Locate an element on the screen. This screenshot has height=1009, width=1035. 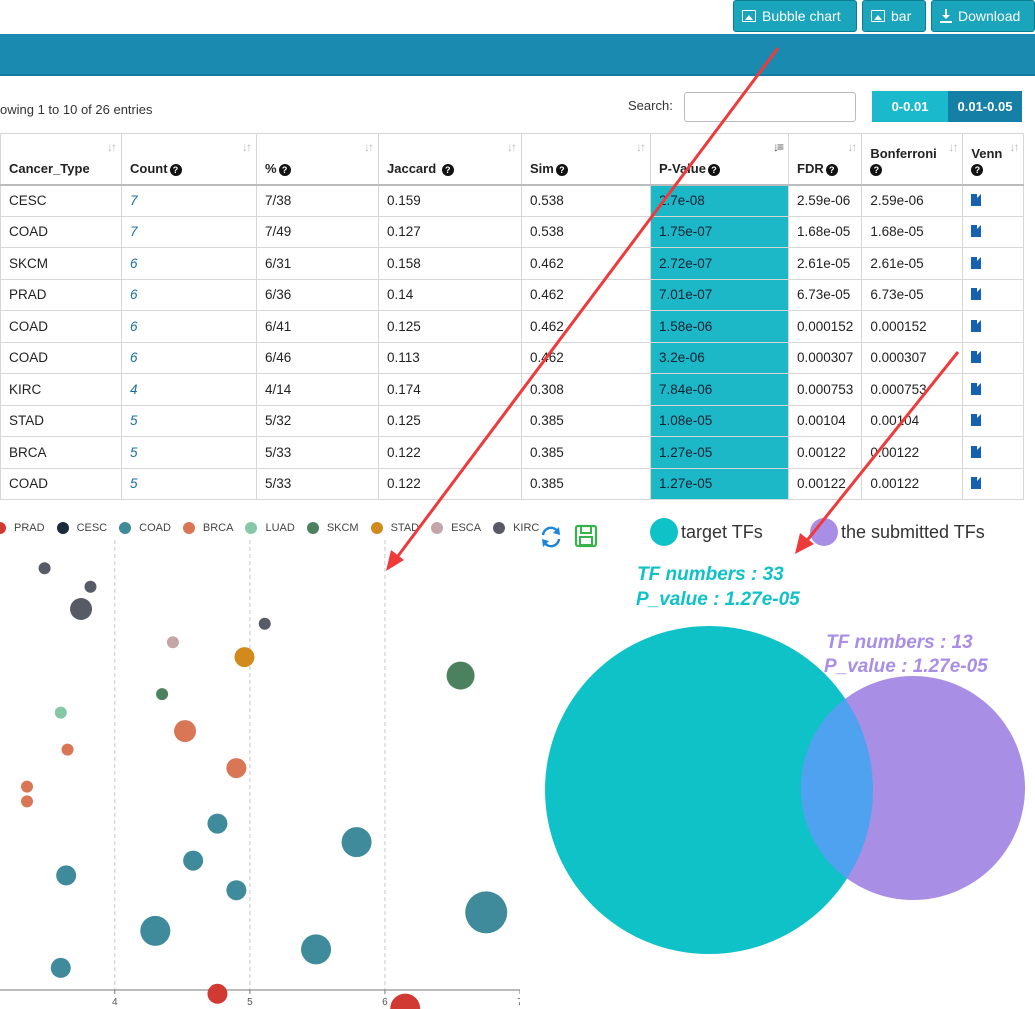
cell-fdr: 0.000152 is located at coordinates (825, 326).